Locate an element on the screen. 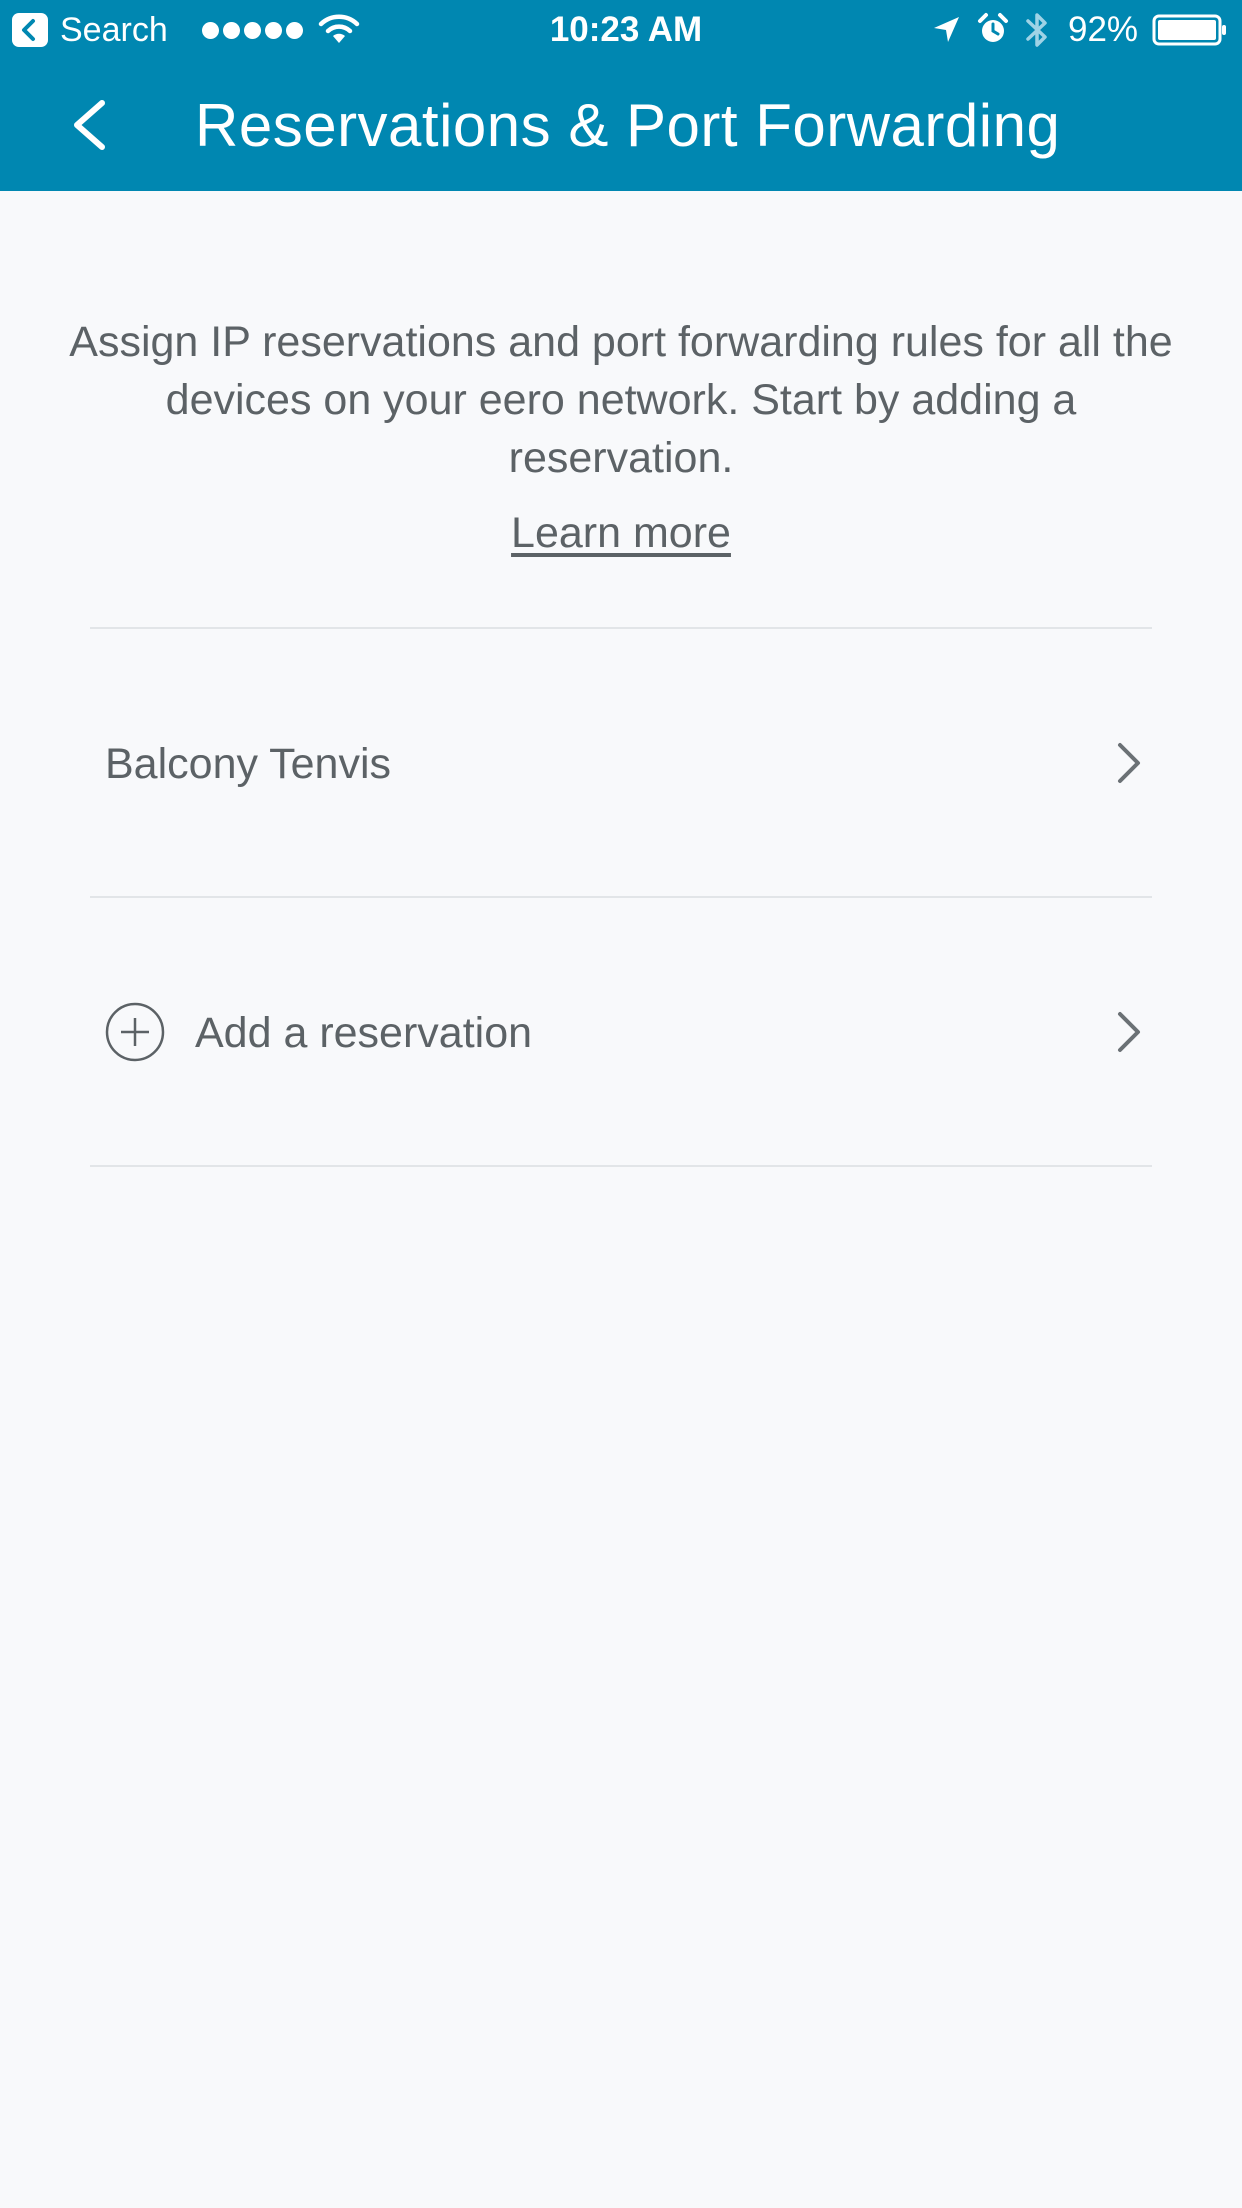 The height and width of the screenshot is (2208, 1242). plus-circle-icon is located at coordinates (135, 1034).